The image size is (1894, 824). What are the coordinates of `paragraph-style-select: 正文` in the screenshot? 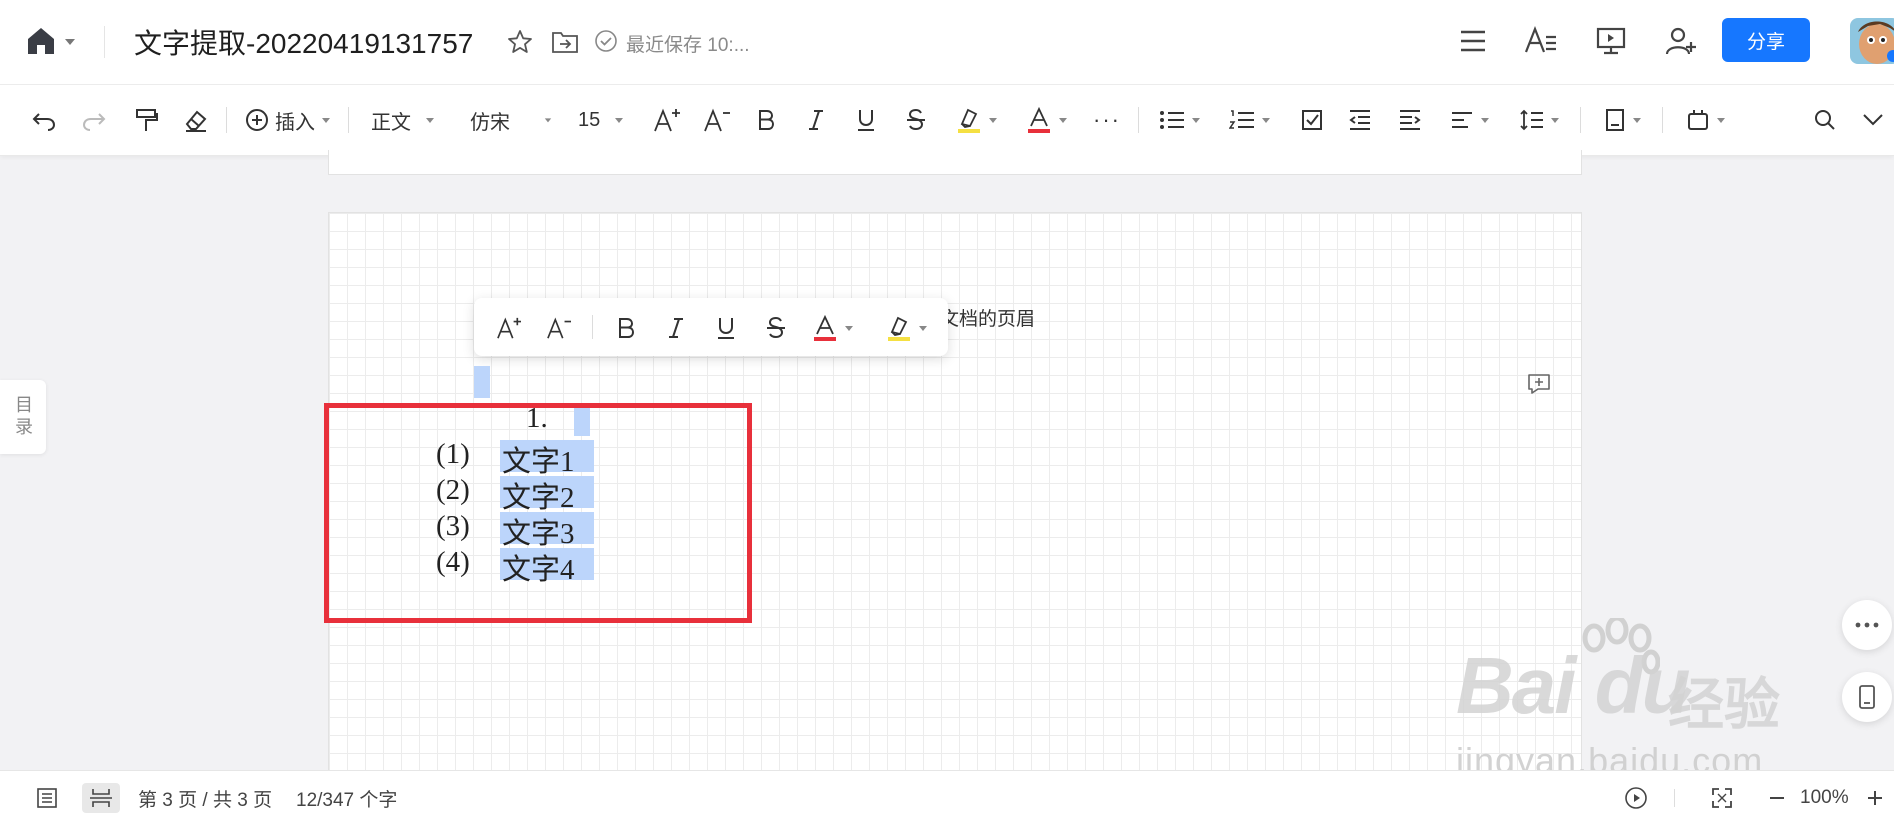 It's located at (403, 120).